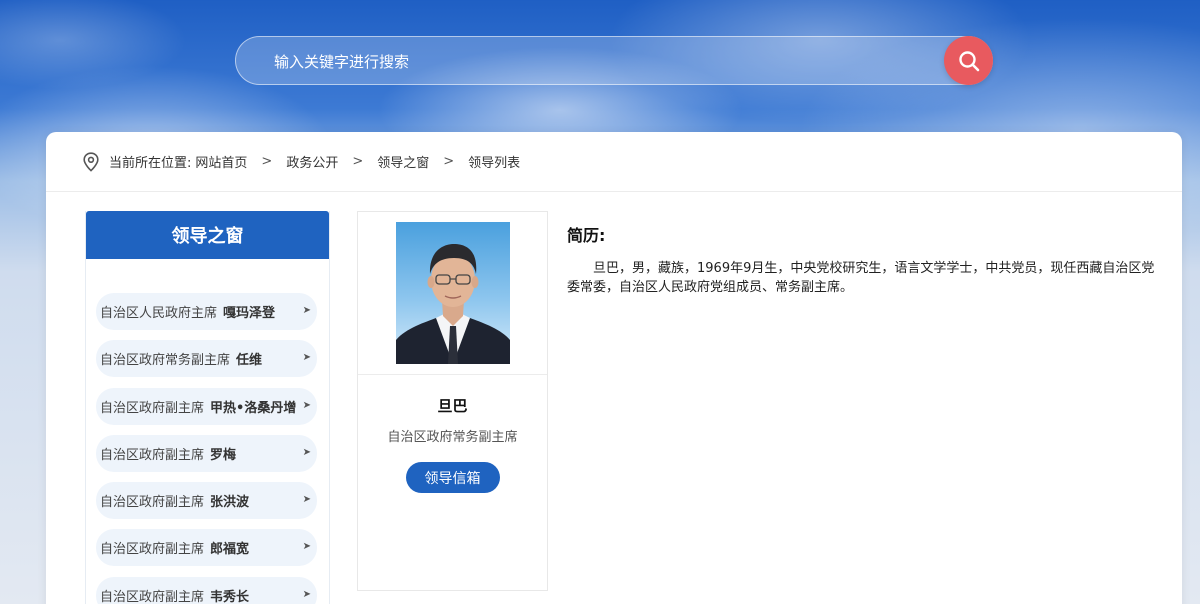 The image size is (1200, 604). I want to click on leader-name-heading: 旦巴, so click(452, 406).